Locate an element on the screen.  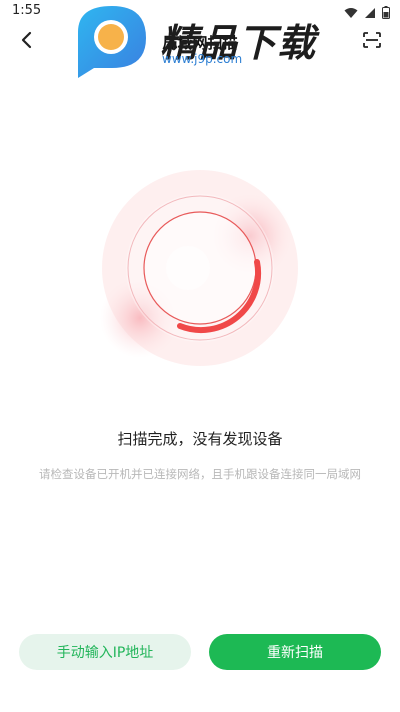
status-time: 1:55 is located at coordinates (27, 10).